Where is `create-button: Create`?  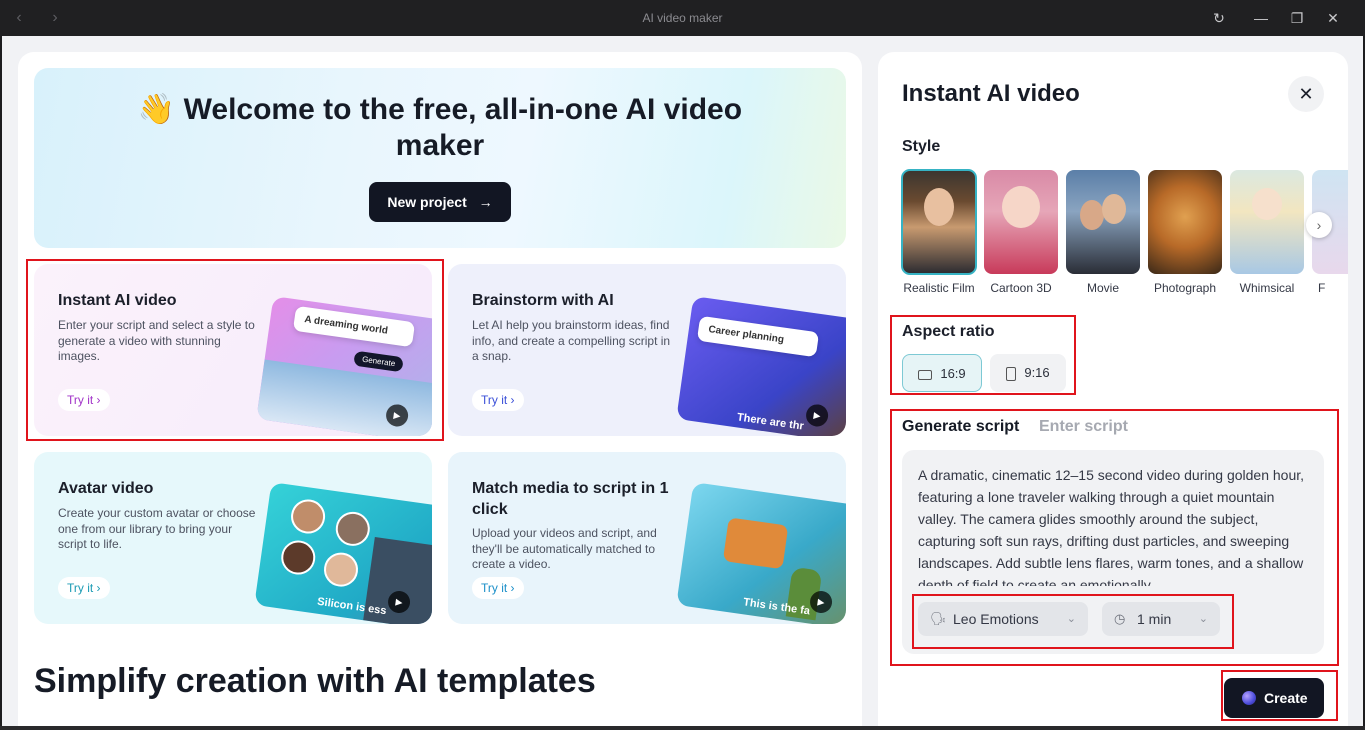
create-button: Create is located at coordinates (1274, 698).